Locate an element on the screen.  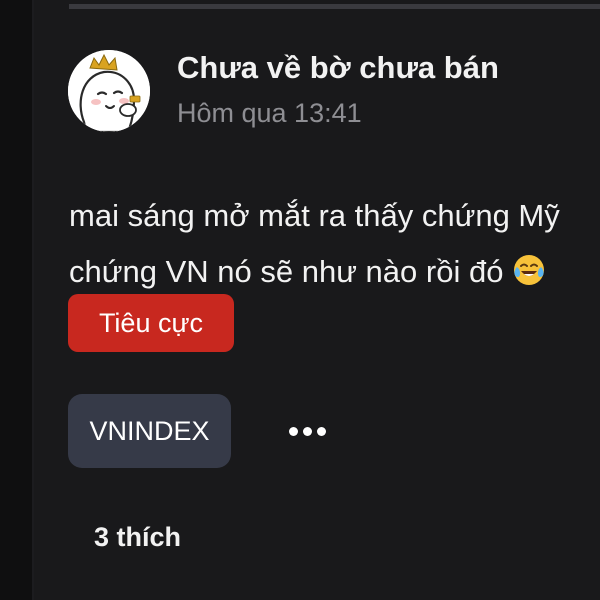
crowned-blob-avatar-icon is located at coordinates (109, 91).